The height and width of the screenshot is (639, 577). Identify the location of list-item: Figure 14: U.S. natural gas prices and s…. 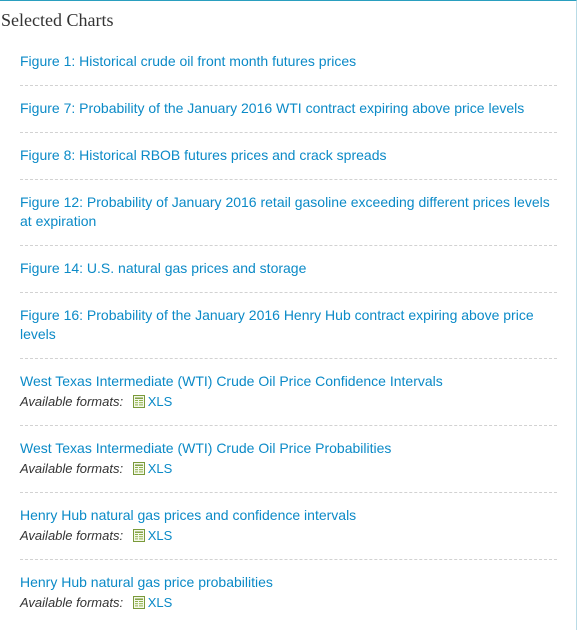
(288, 276).